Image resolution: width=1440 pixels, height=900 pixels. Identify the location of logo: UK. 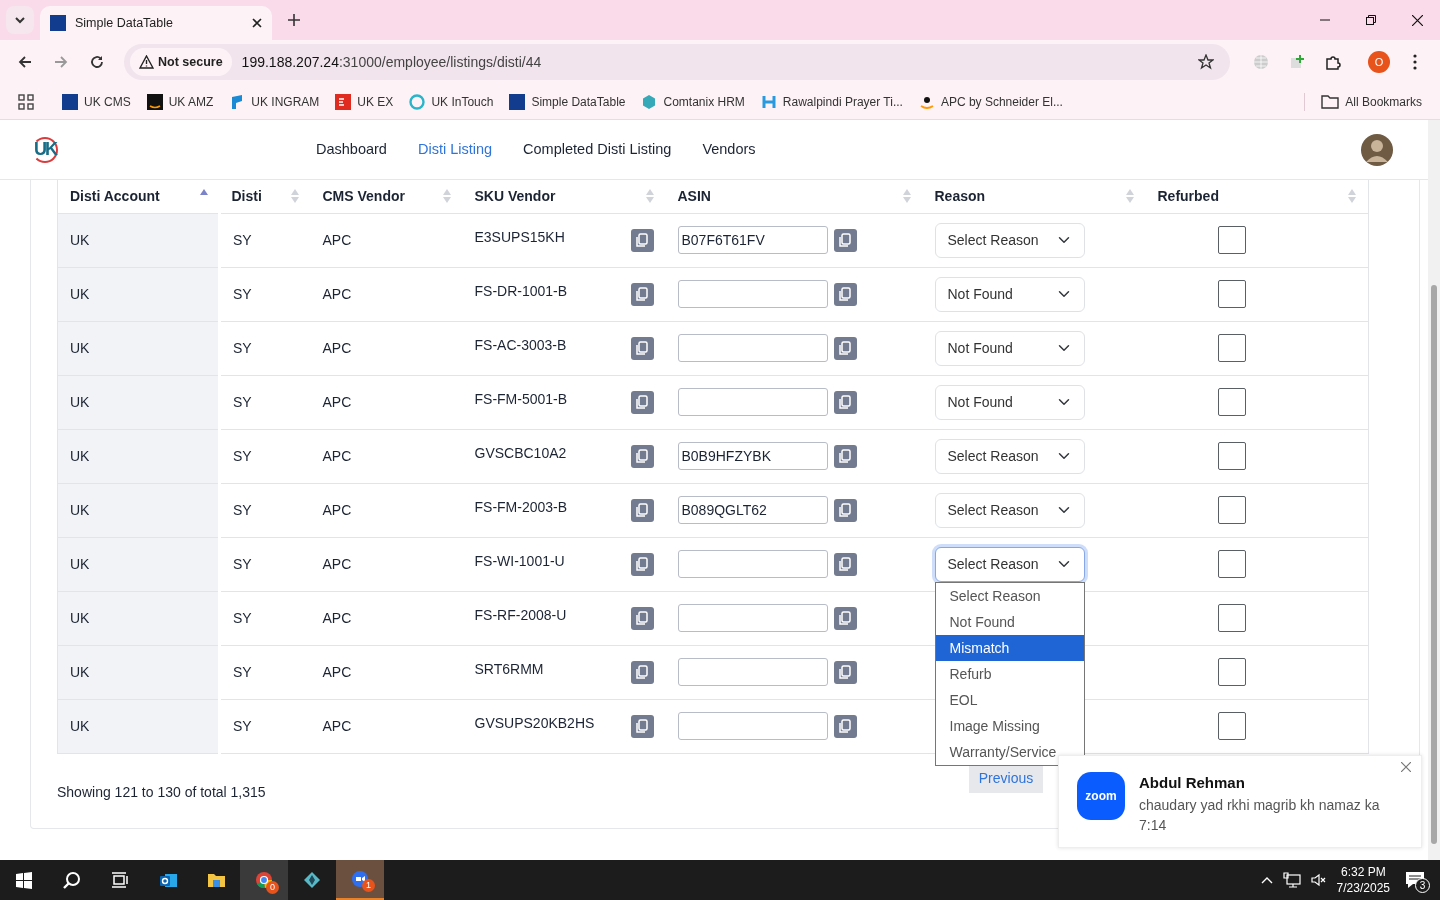
(45, 149).